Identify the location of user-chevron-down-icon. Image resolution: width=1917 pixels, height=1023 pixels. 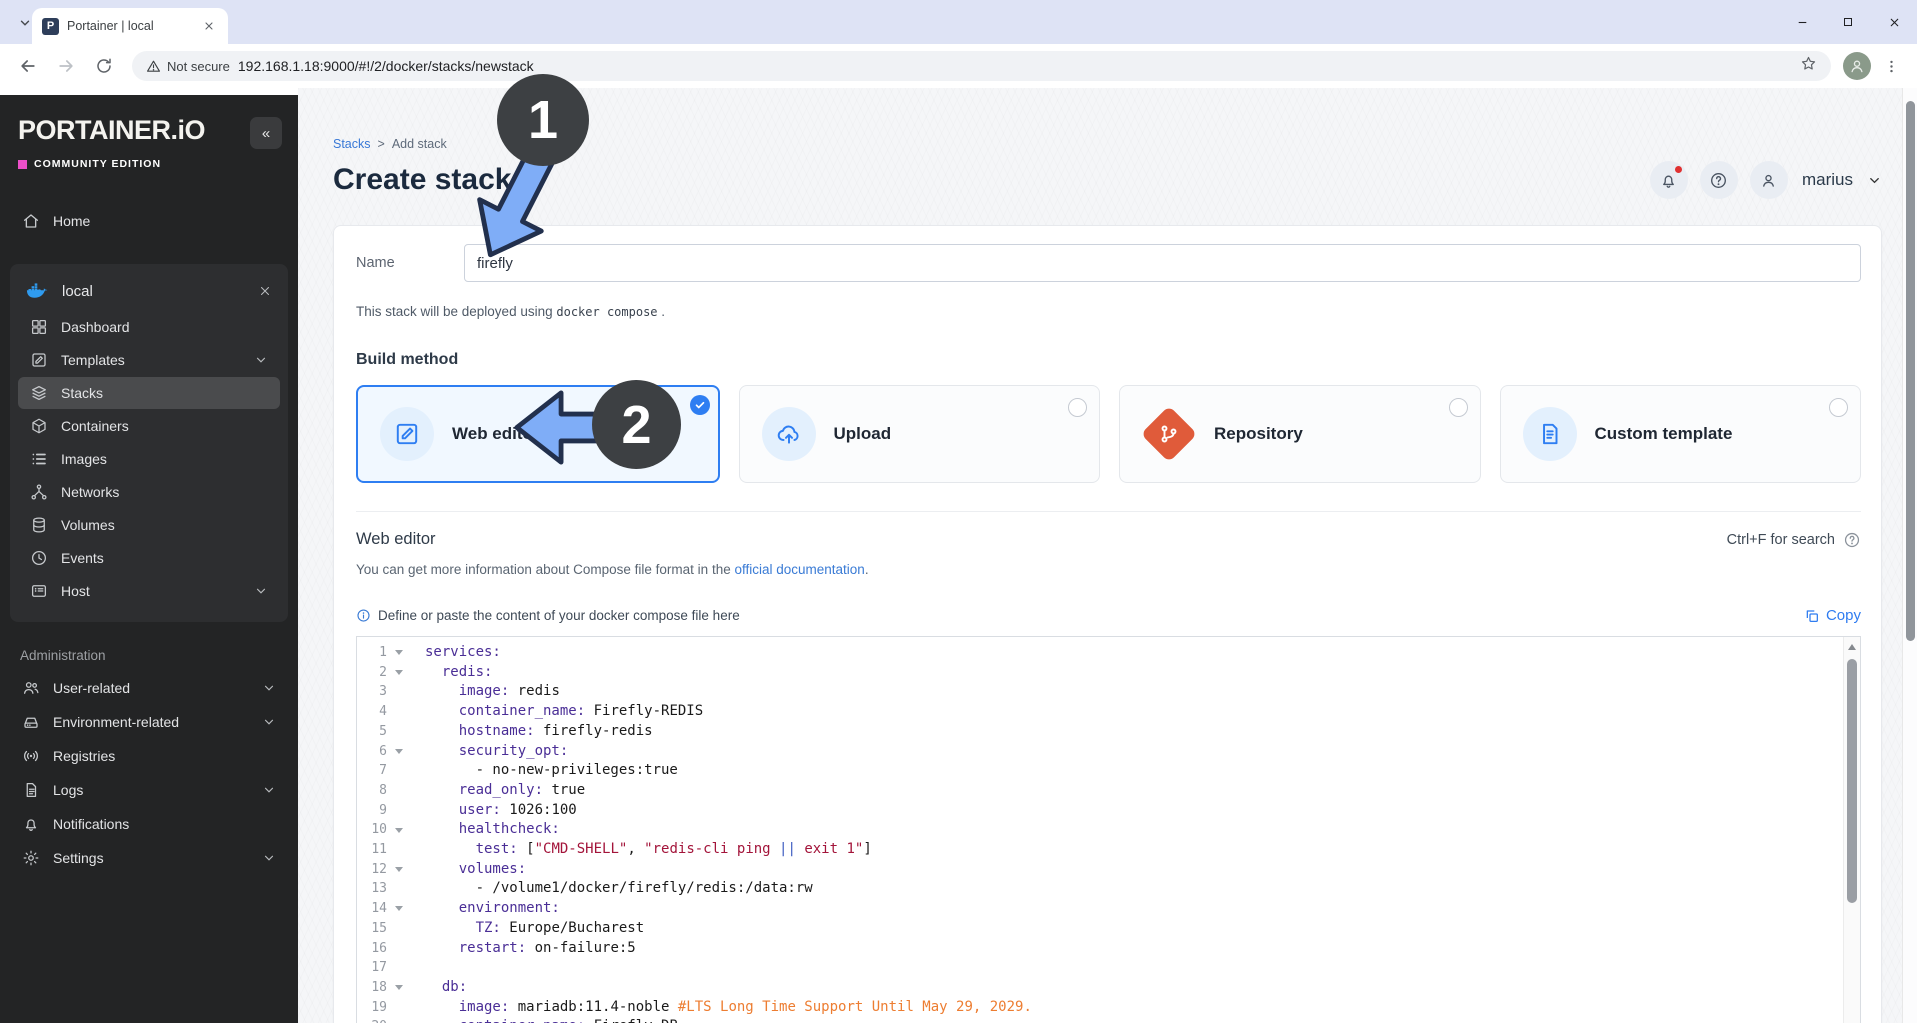
(1874, 180).